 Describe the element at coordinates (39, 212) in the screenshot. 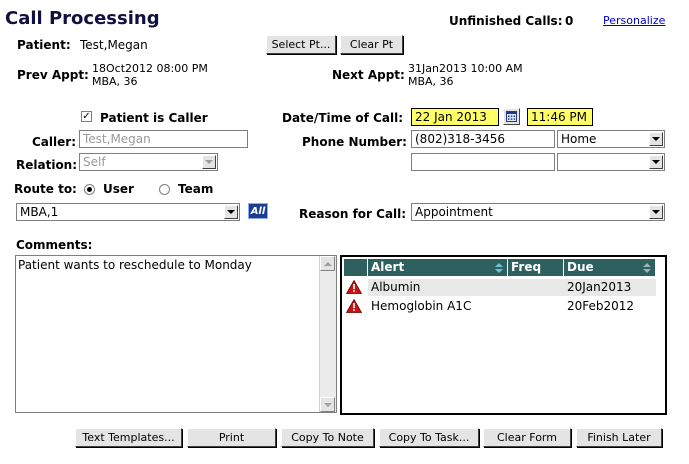

I see `route-to-value: MBA,1` at that location.